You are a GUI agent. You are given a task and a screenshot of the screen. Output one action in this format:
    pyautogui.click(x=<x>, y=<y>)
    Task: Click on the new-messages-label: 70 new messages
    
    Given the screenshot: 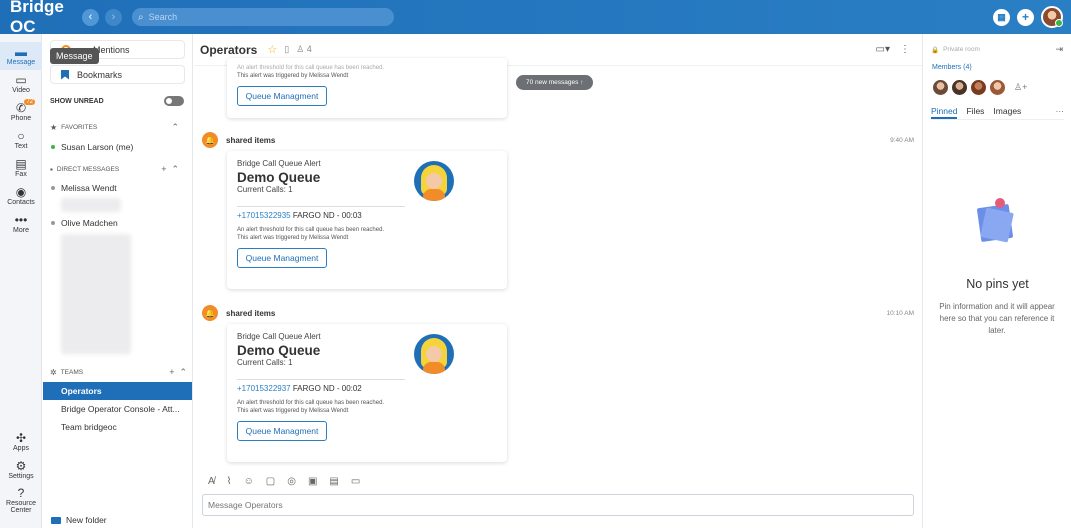 What is the action you would take?
    pyautogui.click(x=552, y=82)
    